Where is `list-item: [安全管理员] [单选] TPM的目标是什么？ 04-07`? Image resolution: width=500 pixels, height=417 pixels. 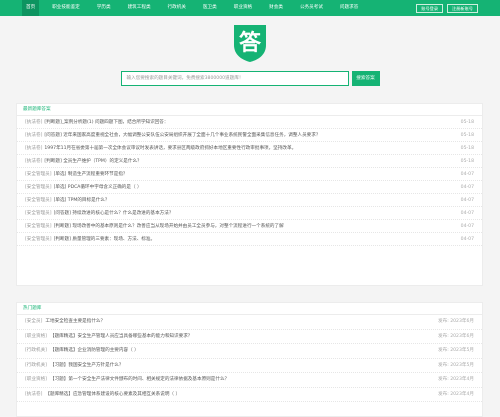 list-item: [安全管理员] [单选] TPM的目标是什么？ 04-07 is located at coordinates (249, 200).